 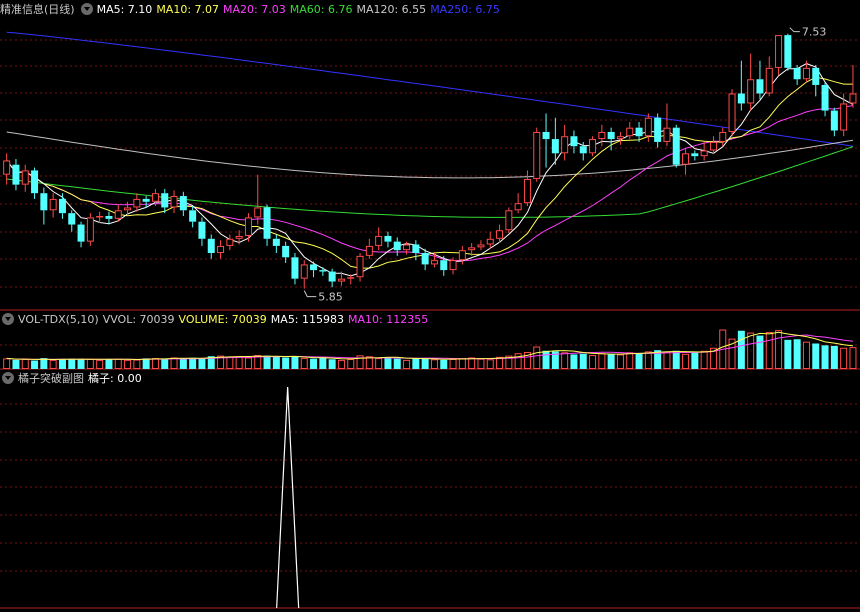 I want to click on main-indicator-0: MA5: 7.10, so click(x=124, y=9).